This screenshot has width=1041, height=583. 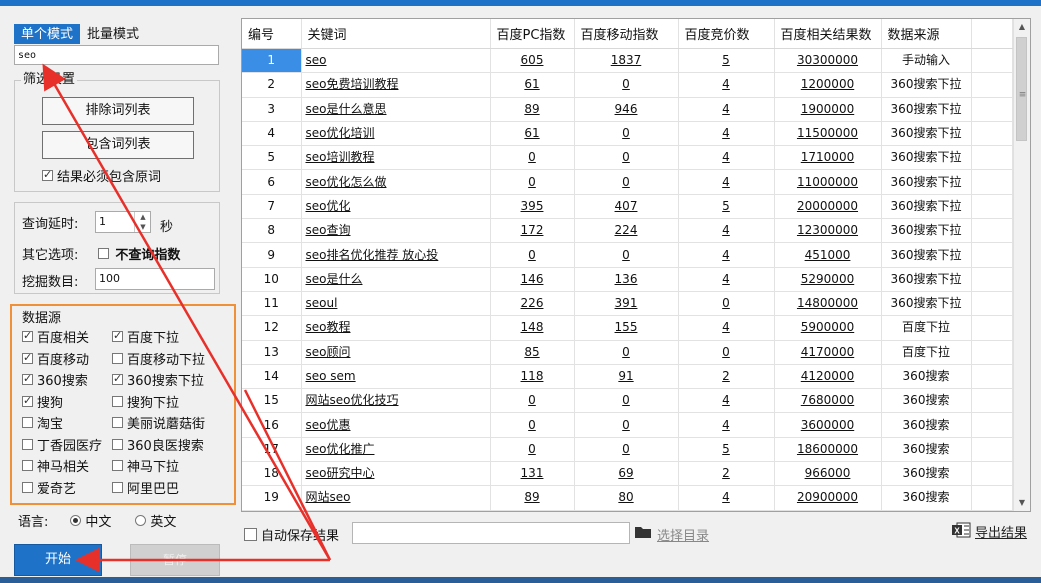 What do you see at coordinates (396, 279) in the screenshot?
I see `row-keyword: seo是什么` at bounding box center [396, 279].